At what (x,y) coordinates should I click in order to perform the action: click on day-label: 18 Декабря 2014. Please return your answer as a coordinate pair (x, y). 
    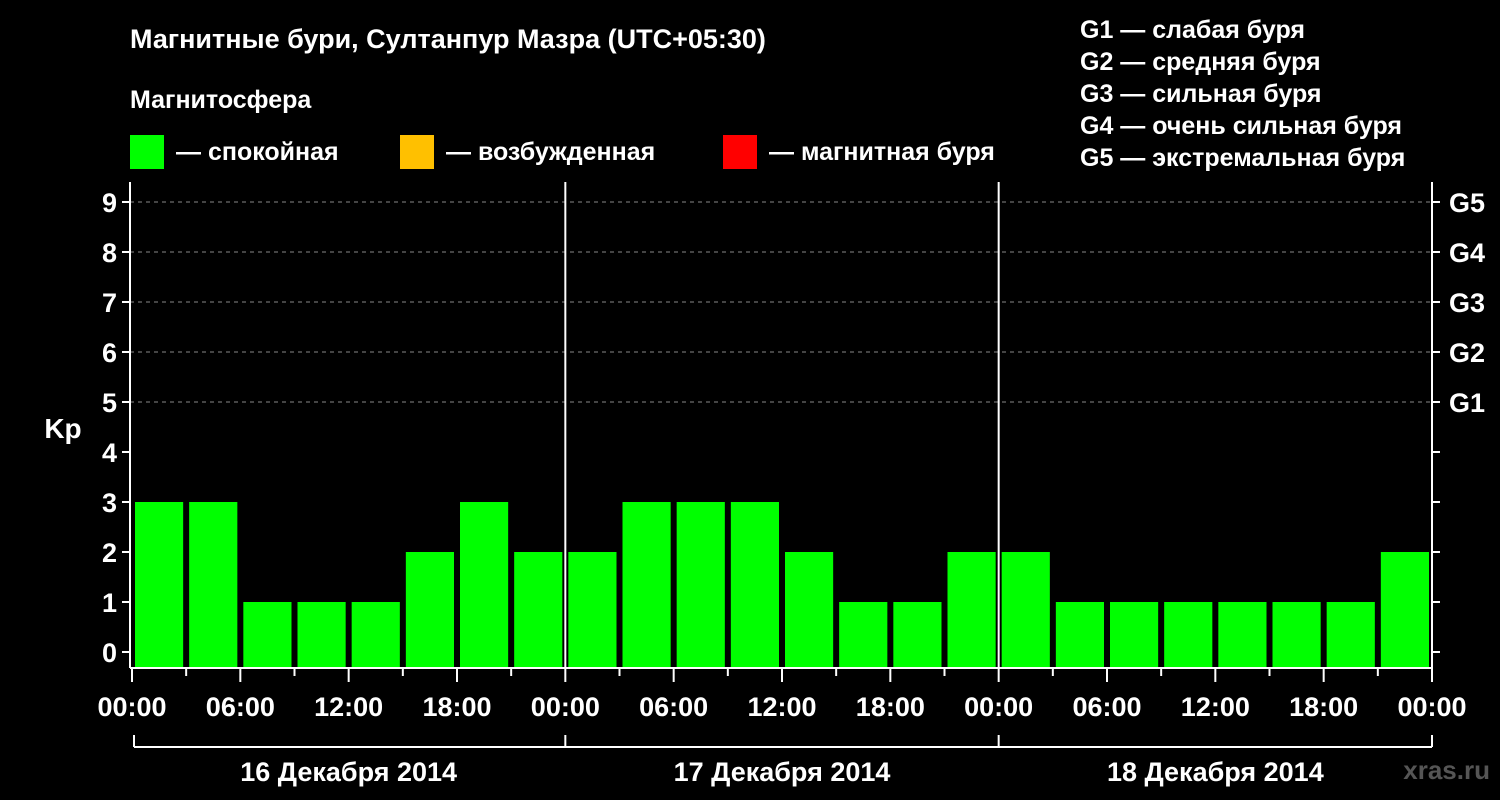
    Looking at the image, I should click on (1215, 772).